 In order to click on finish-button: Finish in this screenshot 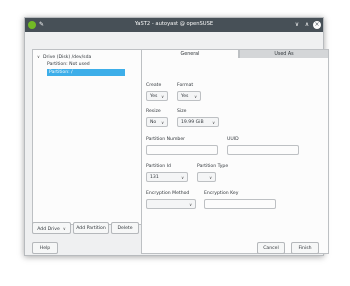, I will do `click(305, 248)`.